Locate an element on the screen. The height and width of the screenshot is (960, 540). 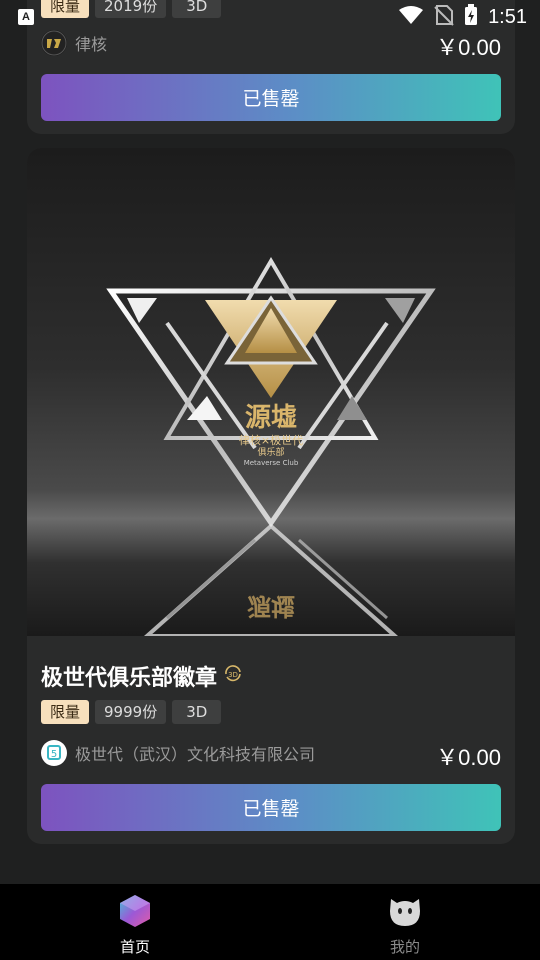
issuer-logo: 5 is located at coordinates (54, 753).